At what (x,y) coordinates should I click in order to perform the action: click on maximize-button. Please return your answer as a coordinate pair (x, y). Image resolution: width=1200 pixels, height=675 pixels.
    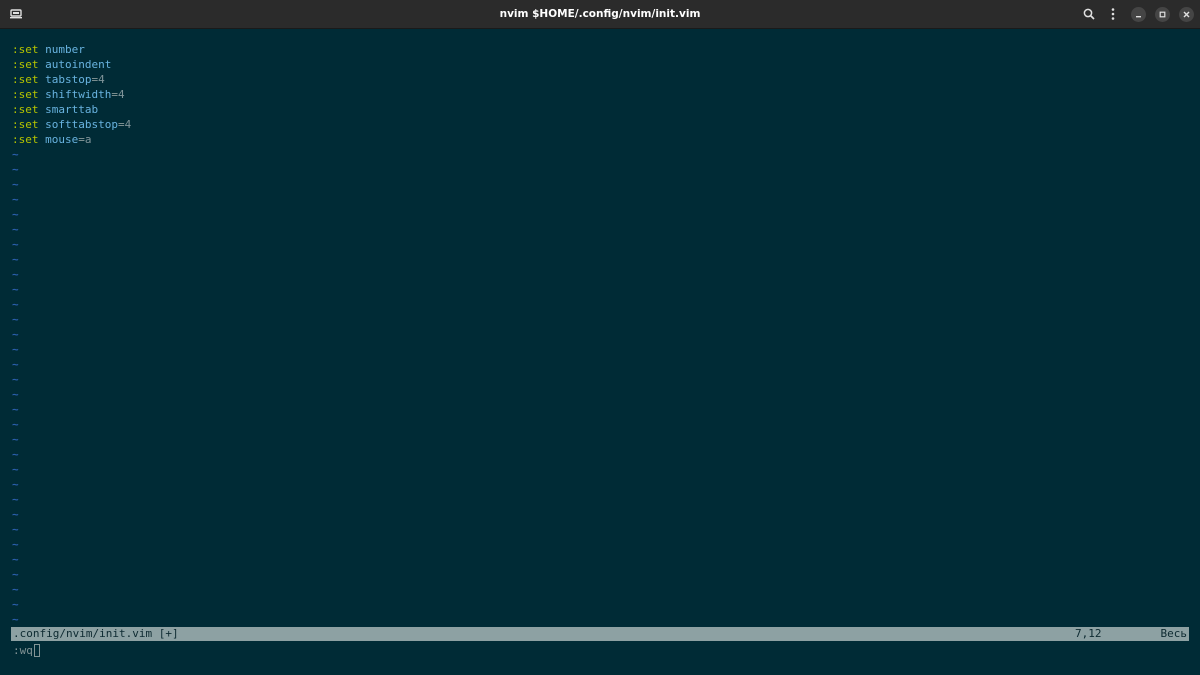
    Looking at the image, I should click on (1162, 14).